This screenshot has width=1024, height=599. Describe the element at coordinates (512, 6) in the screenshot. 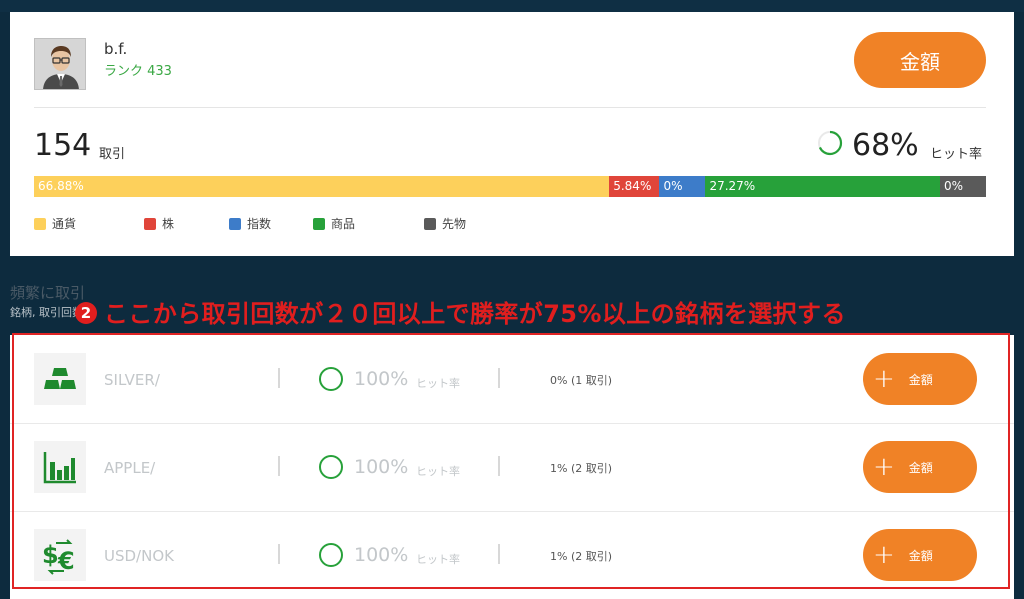

I see `top-strip` at that location.